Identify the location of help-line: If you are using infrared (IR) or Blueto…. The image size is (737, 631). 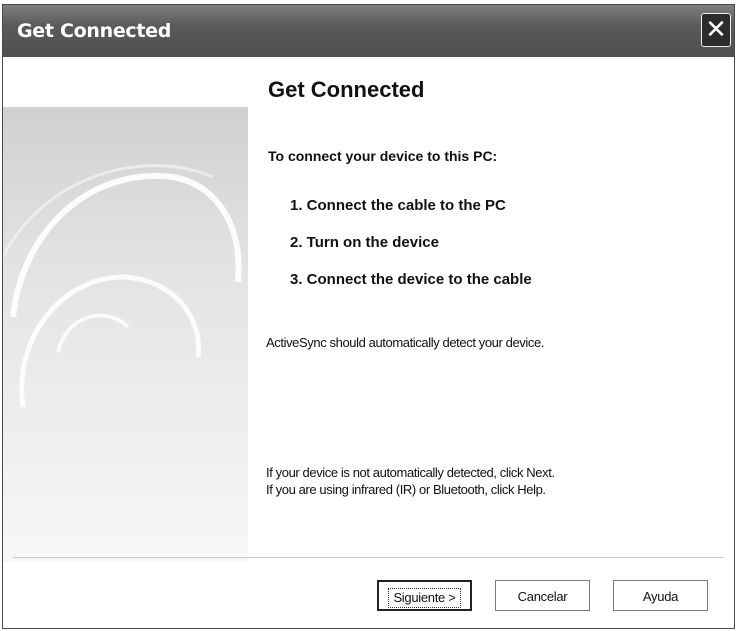
(406, 489).